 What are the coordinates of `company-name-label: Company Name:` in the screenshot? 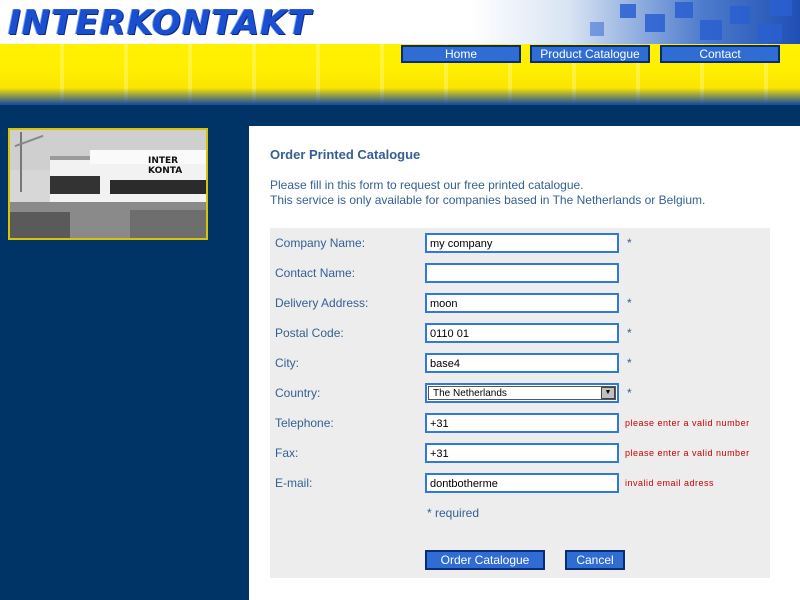 It's located at (320, 243).